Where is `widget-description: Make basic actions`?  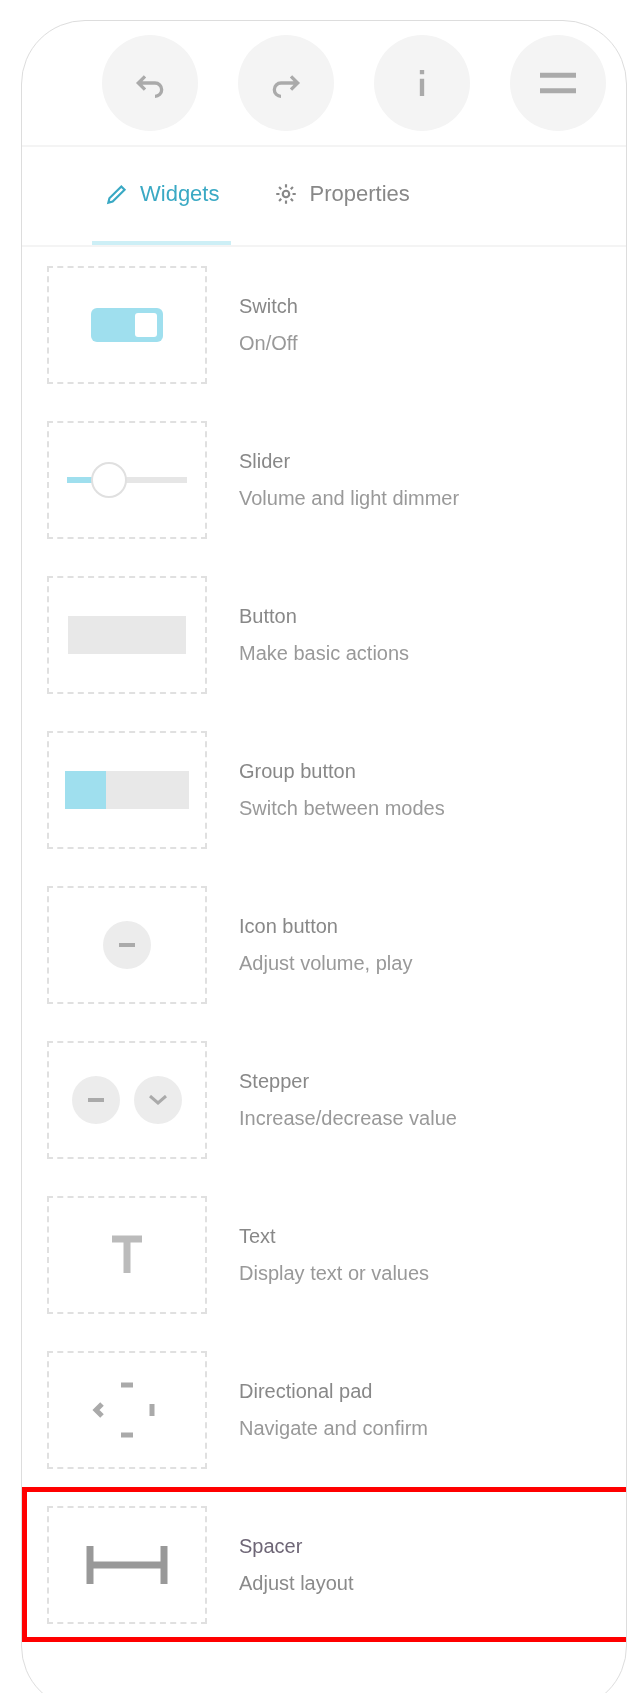
widget-description: Make basic actions is located at coordinates (324, 653).